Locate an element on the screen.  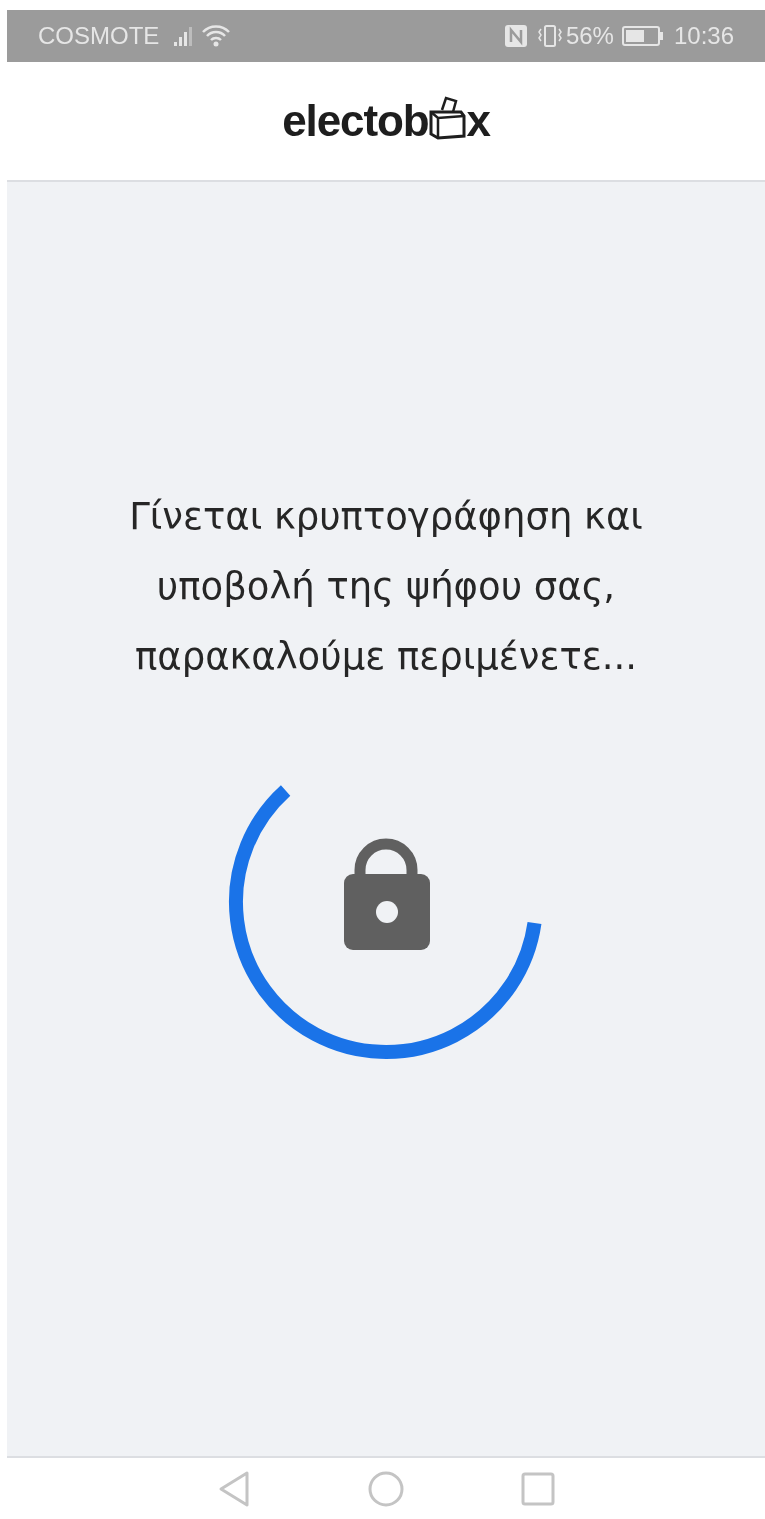
nfc-icon is located at coordinates (515, 36).